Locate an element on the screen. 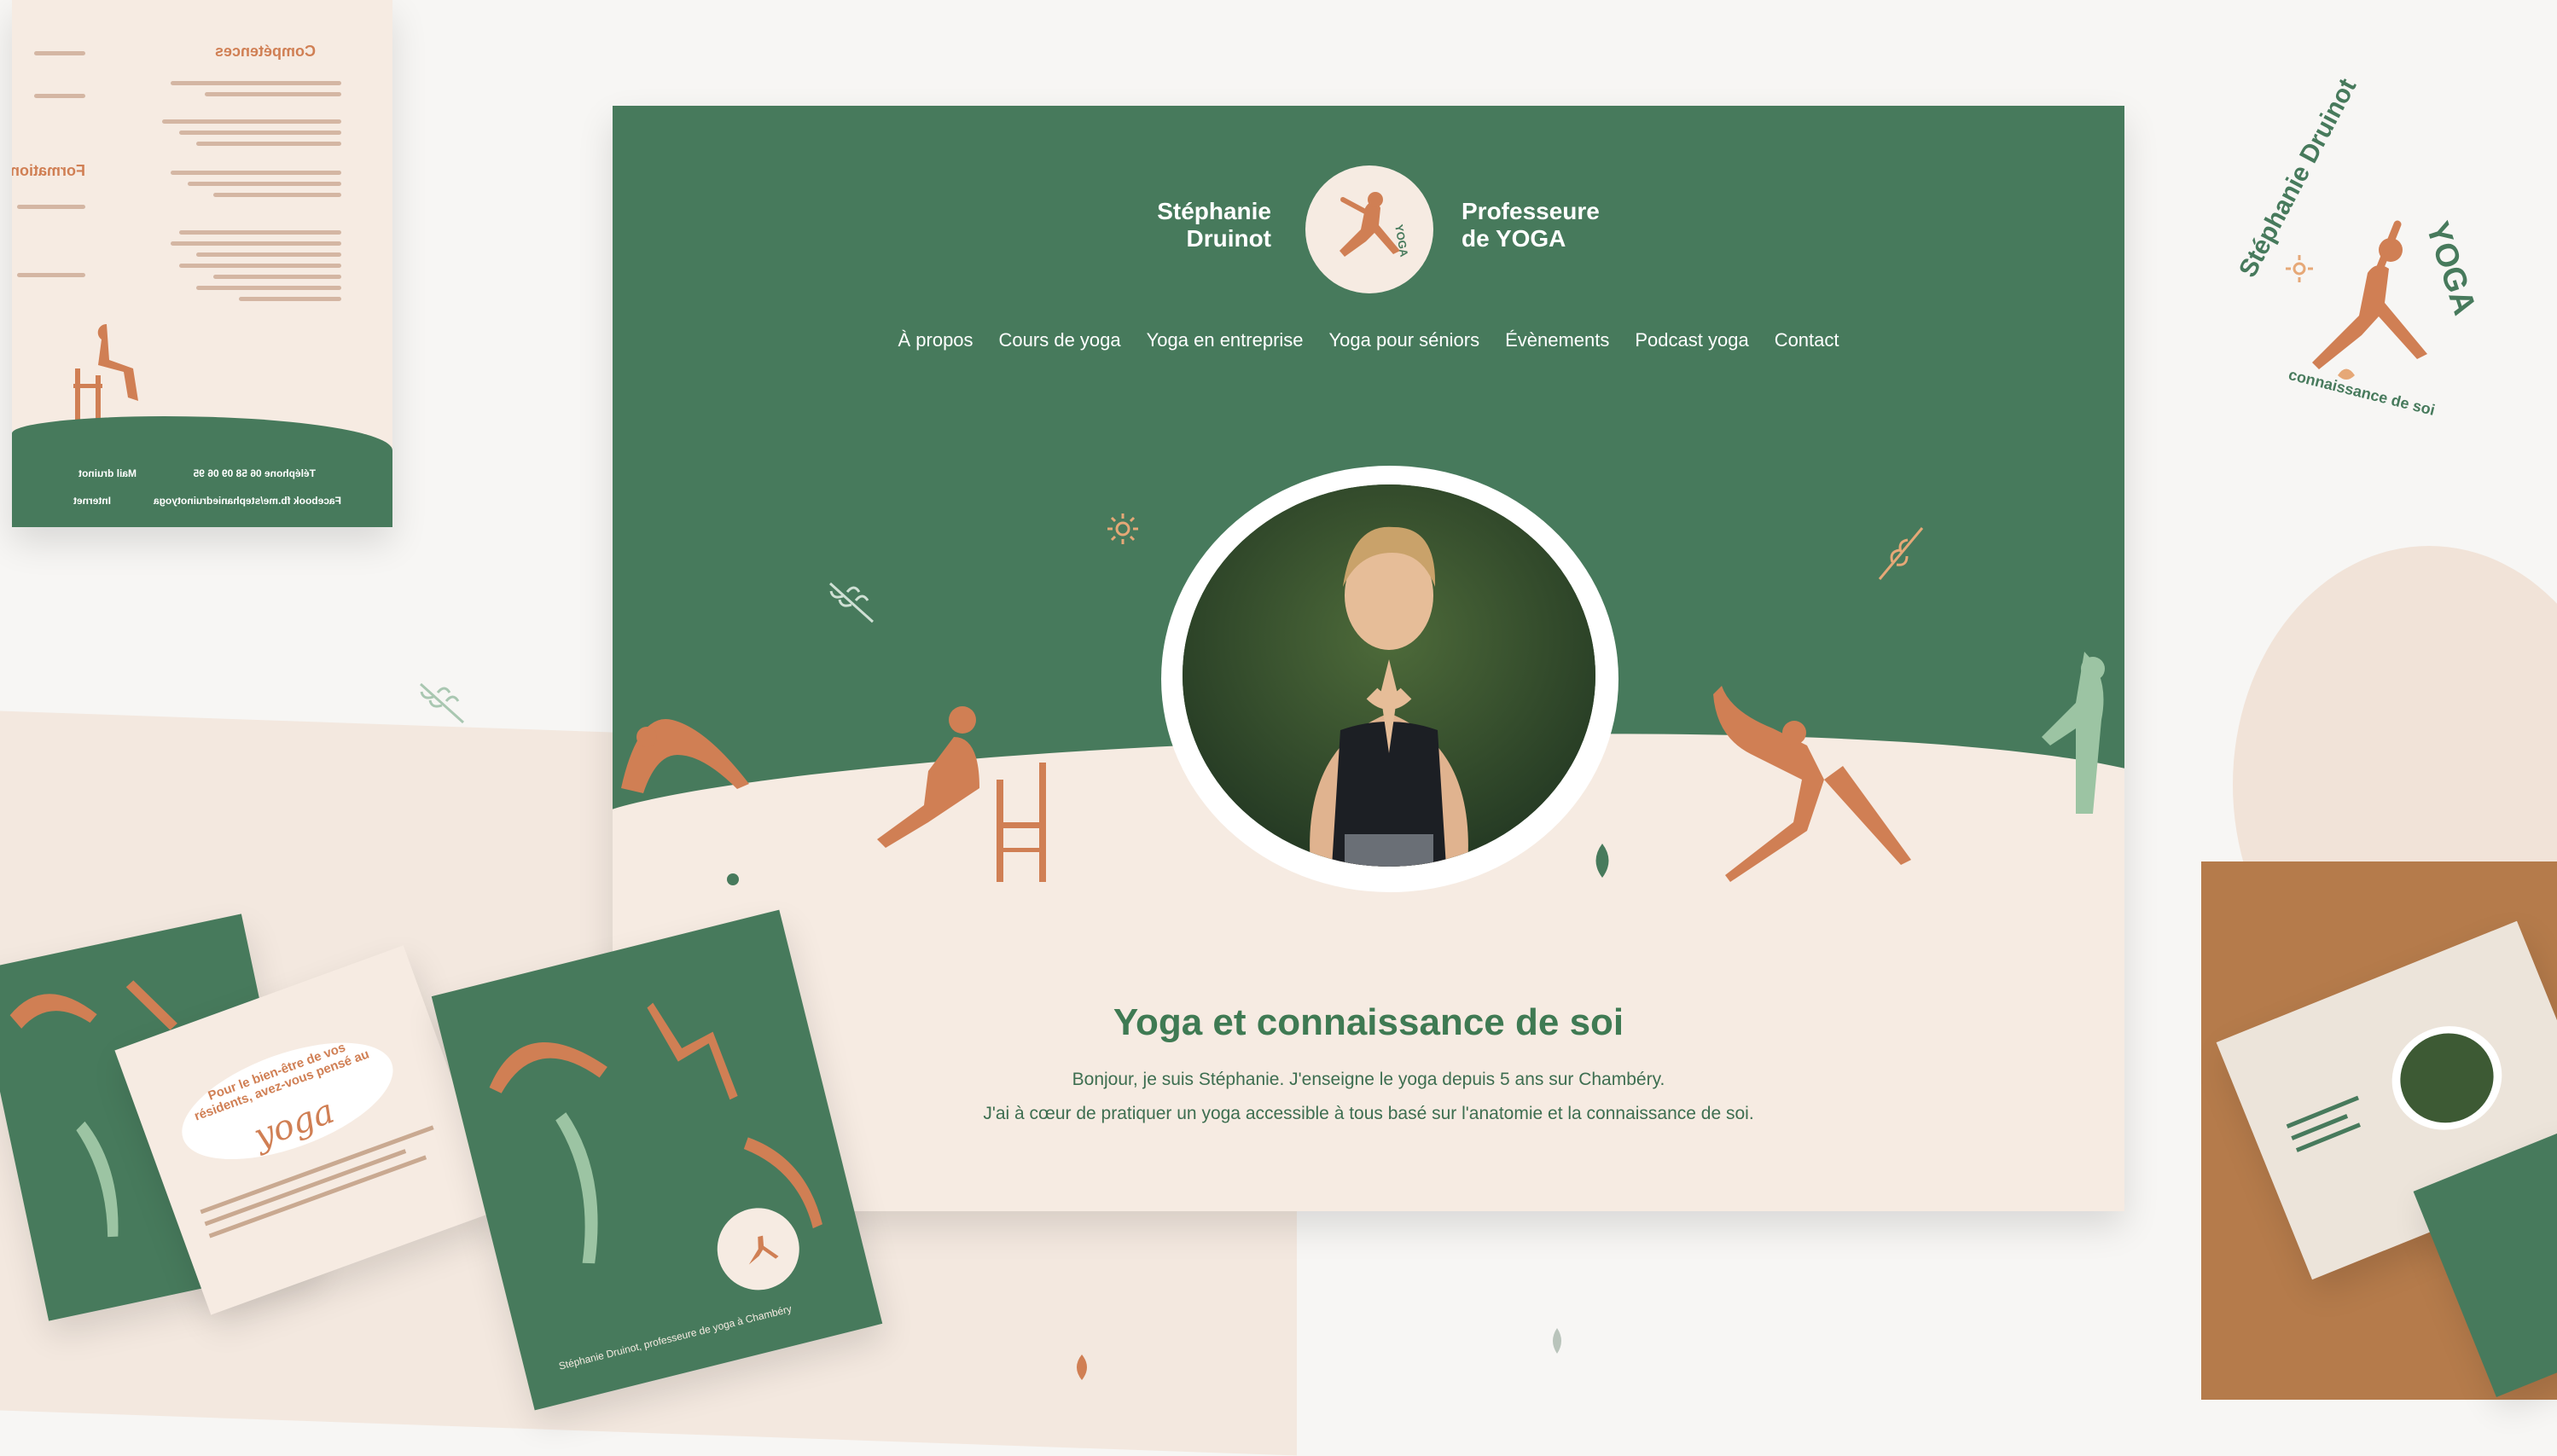 This screenshot has width=2557, height=1456. woman-praying-photo is located at coordinates (1389, 675).